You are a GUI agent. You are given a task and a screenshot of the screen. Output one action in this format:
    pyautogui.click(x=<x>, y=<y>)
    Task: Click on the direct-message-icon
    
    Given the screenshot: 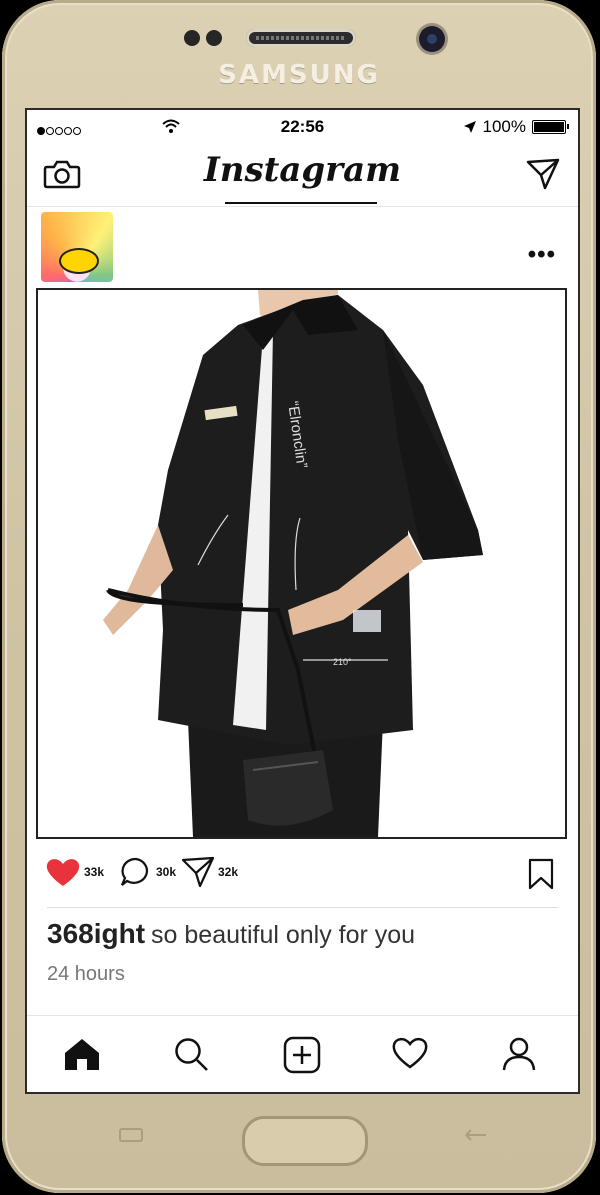 What is the action you would take?
    pyautogui.click(x=543, y=174)
    